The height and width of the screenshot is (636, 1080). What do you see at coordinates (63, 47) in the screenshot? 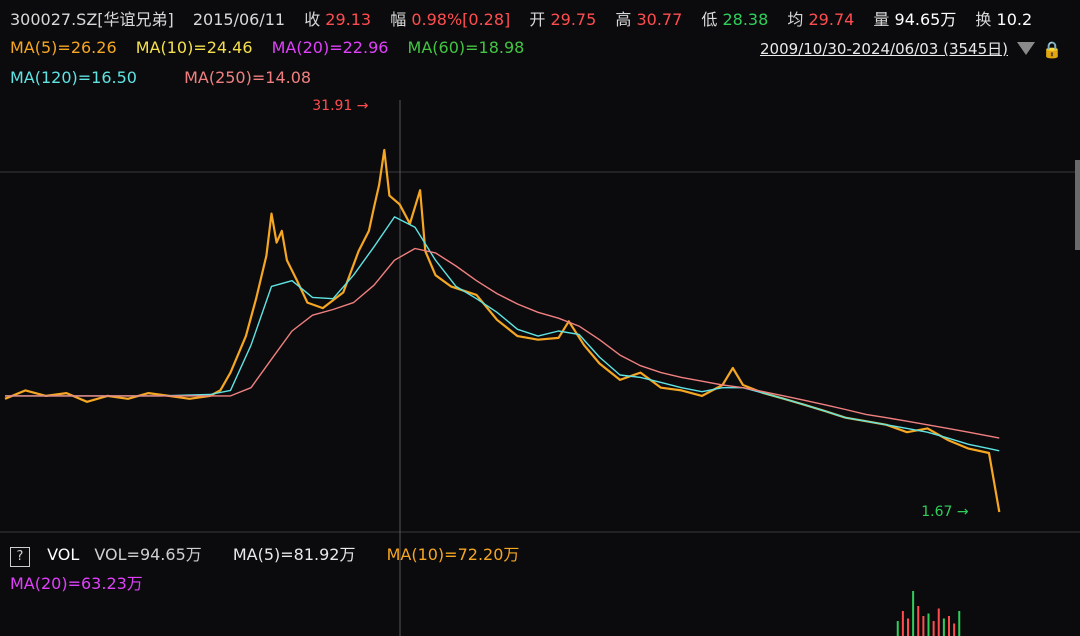
I see `ma5-label: MA(5)=26.26` at bounding box center [63, 47].